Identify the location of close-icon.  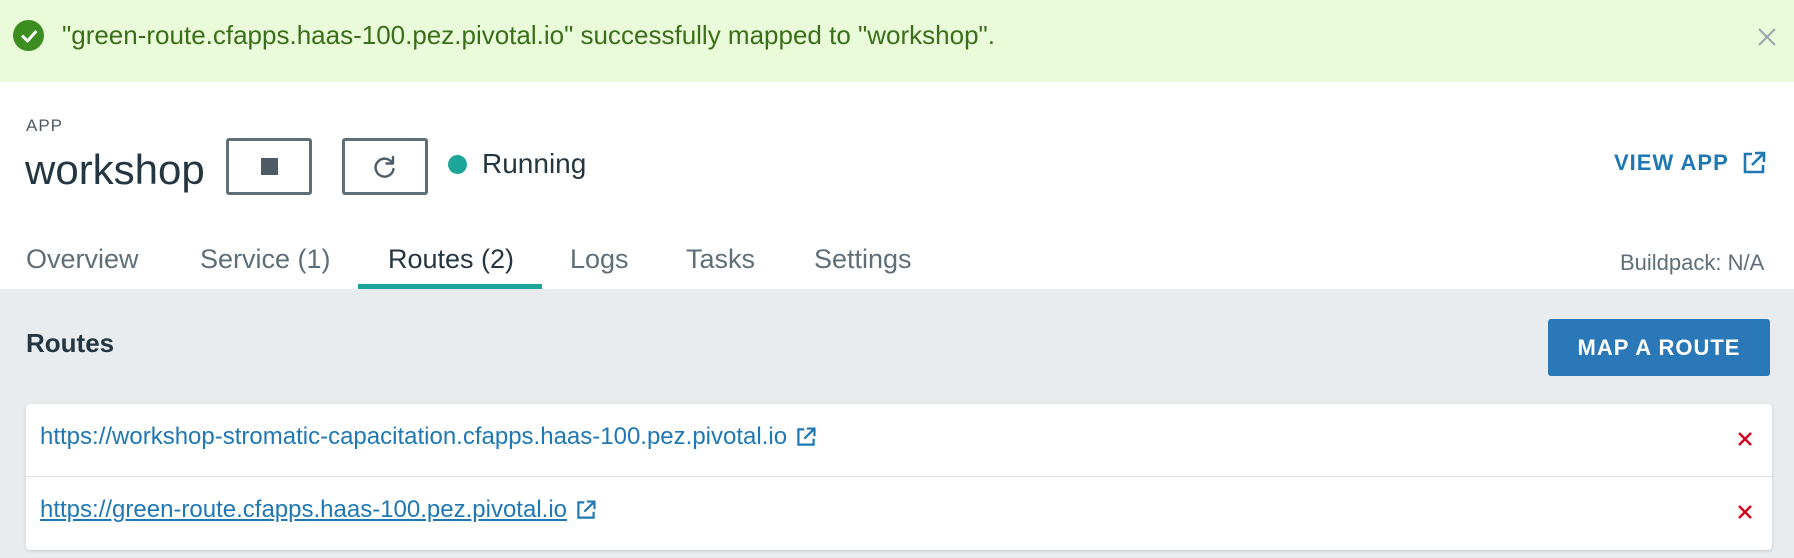
(1767, 37).